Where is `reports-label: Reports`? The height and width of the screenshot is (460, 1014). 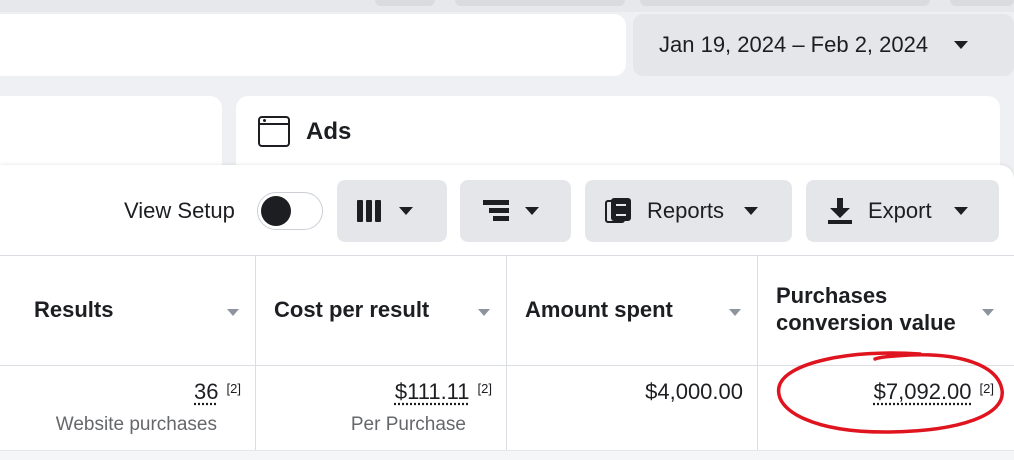 reports-label: Reports is located at coordinates (686, 210).